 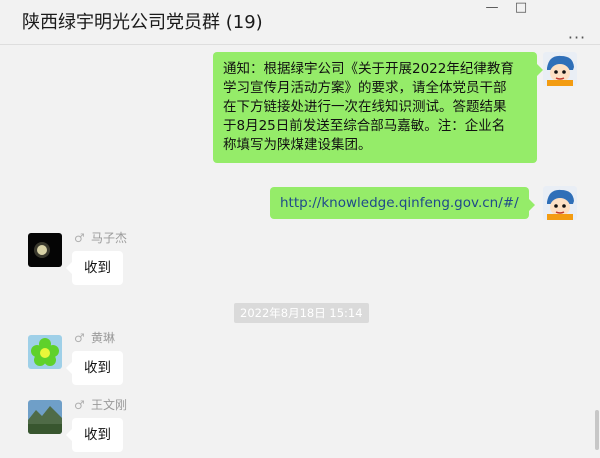 I want to click on notice-line: 于8月25日前发送至综合部马嘉敏。注：企业名, so click(x=364, y=126).